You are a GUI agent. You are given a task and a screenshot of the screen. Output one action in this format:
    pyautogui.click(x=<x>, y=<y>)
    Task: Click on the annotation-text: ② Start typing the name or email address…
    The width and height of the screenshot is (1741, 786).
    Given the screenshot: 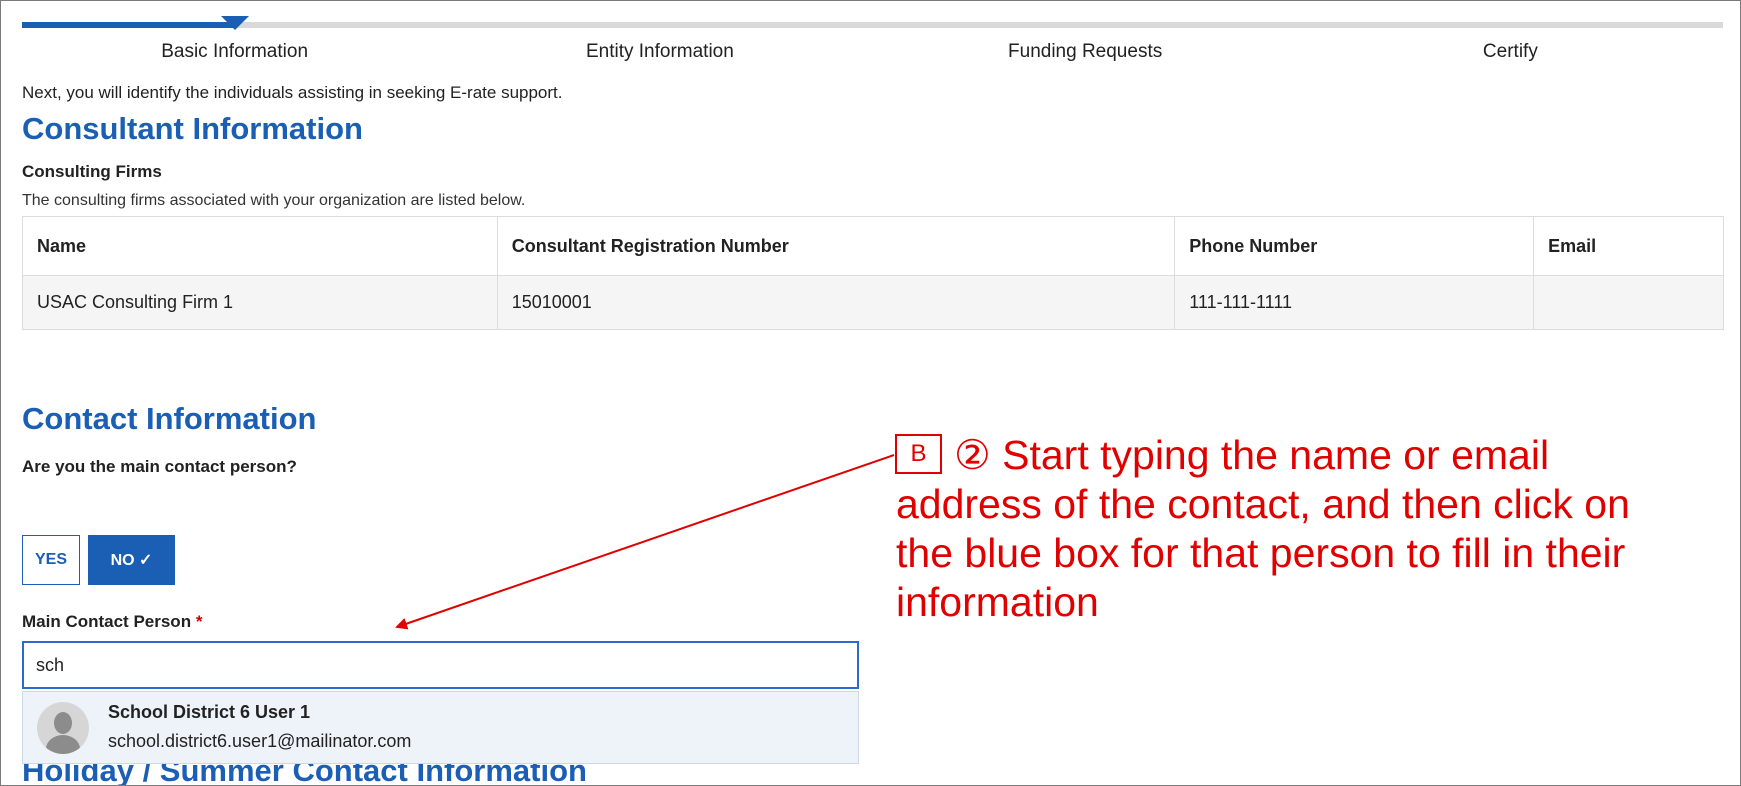 What is the action you would take?
    pyautogui.click(x=1263, y=528)
    